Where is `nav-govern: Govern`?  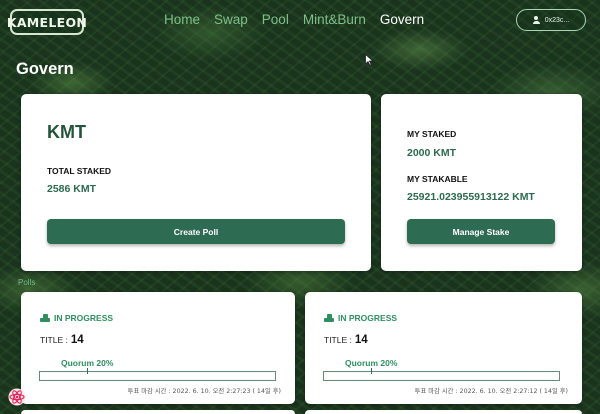 nav-govern: Govern is located at coordinates (402, 19).